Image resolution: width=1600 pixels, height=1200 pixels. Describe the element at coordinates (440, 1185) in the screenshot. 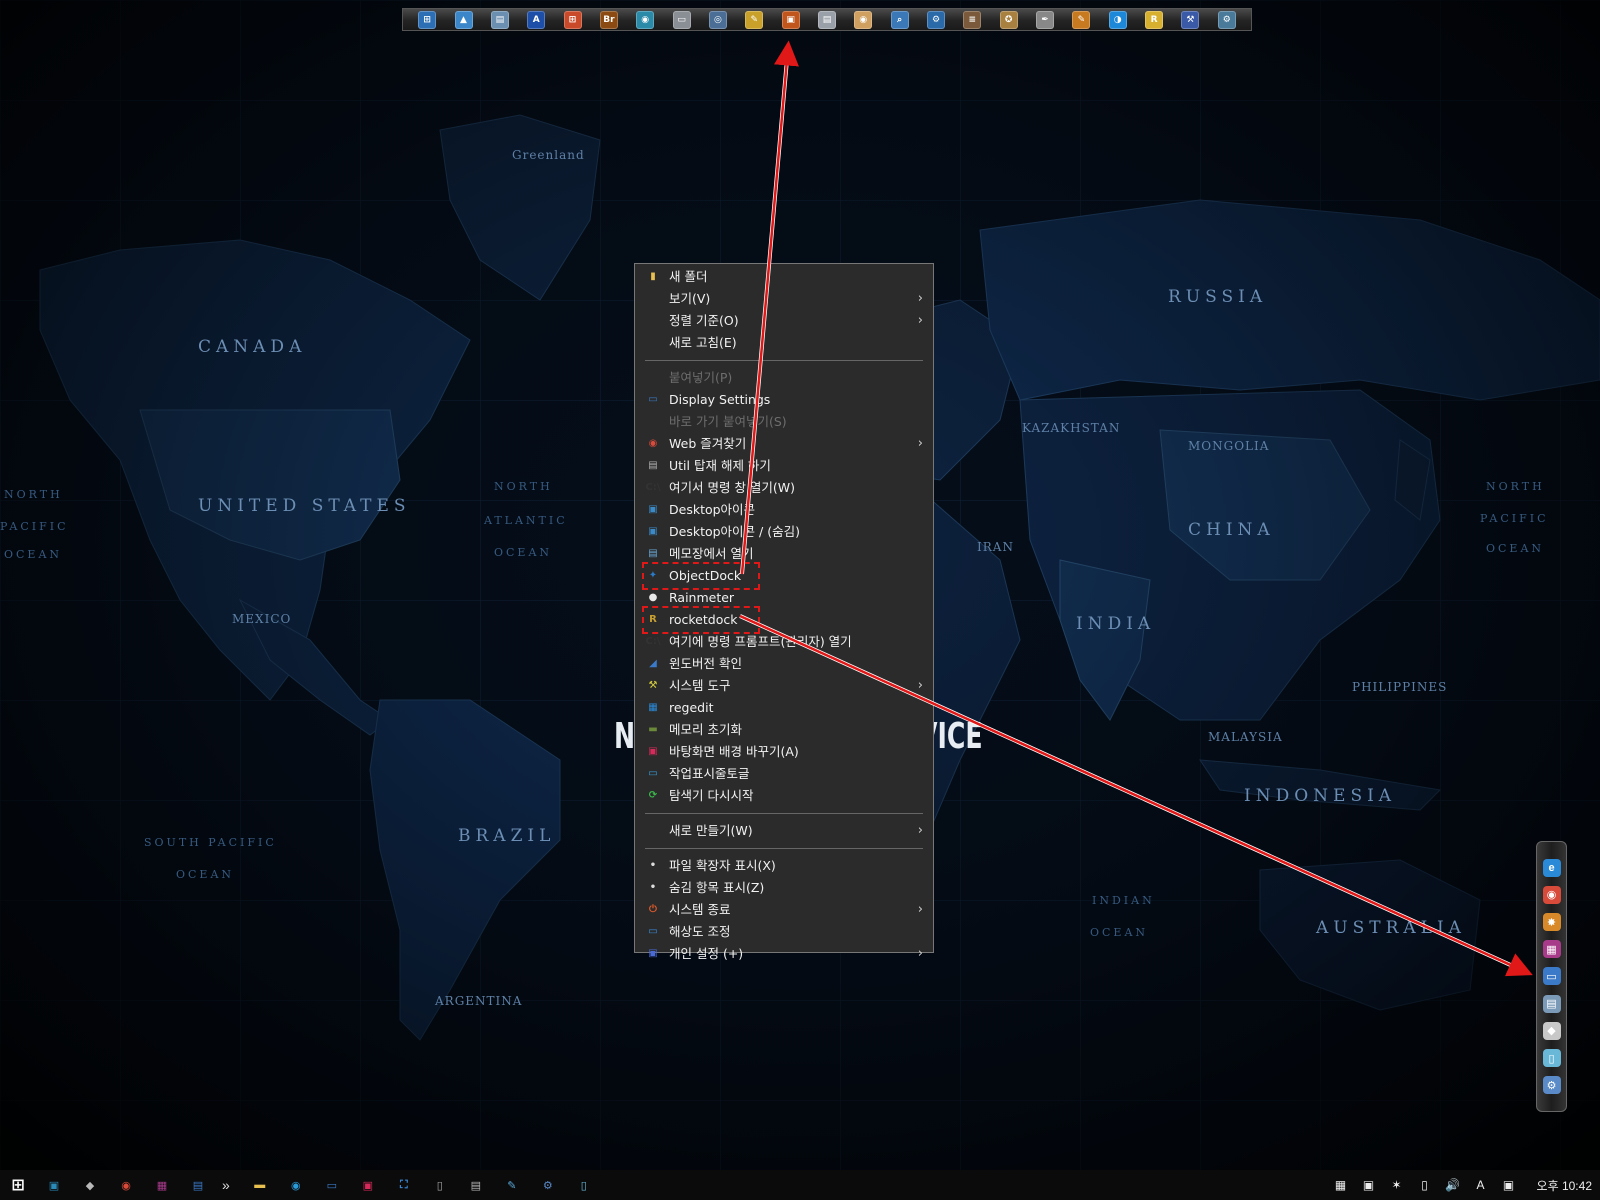

I see `usb-icon: ▯` at that location.